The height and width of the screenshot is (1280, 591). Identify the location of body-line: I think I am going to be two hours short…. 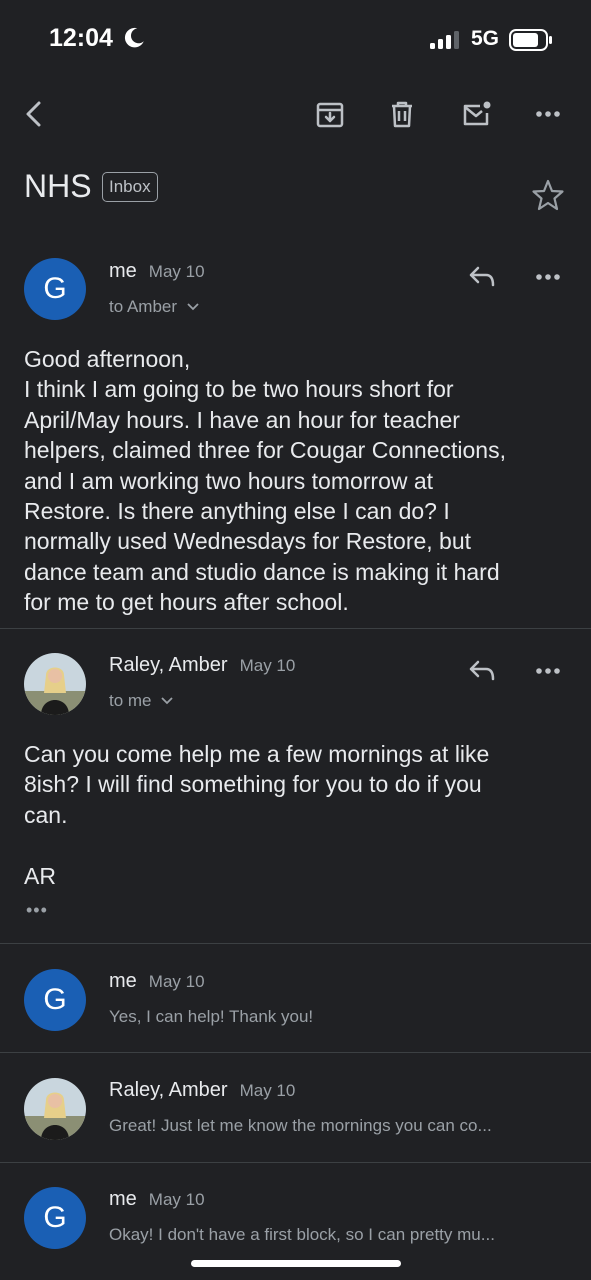
(239, 389).